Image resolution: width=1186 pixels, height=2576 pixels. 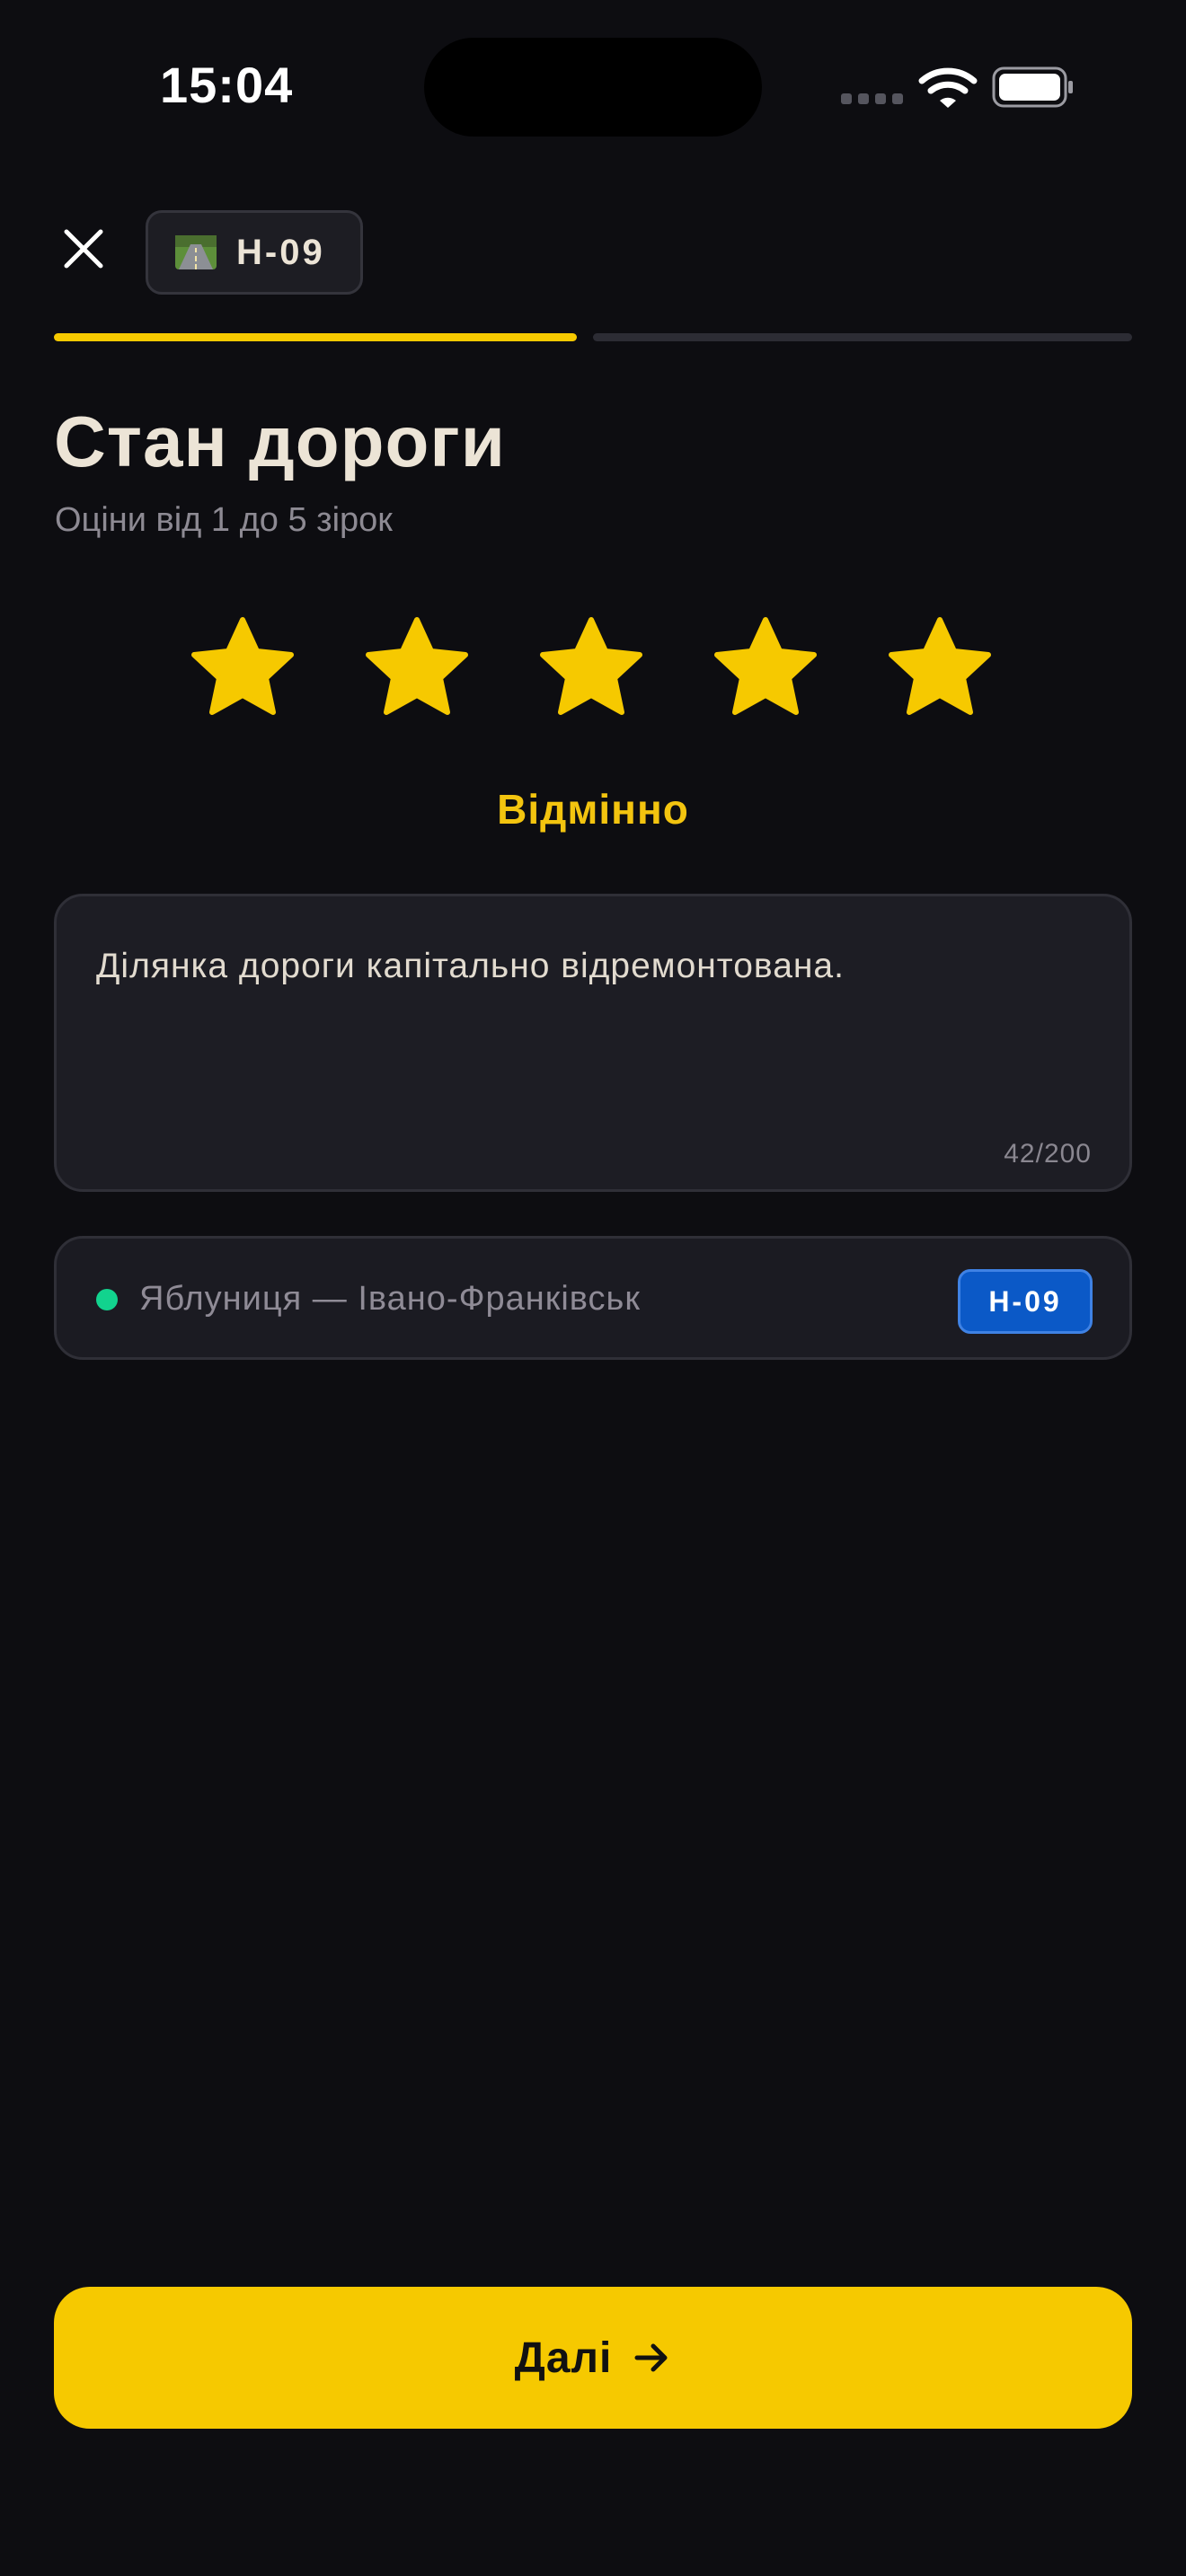 I want to click on next-button: Далі, so click(x=593, y=2358).